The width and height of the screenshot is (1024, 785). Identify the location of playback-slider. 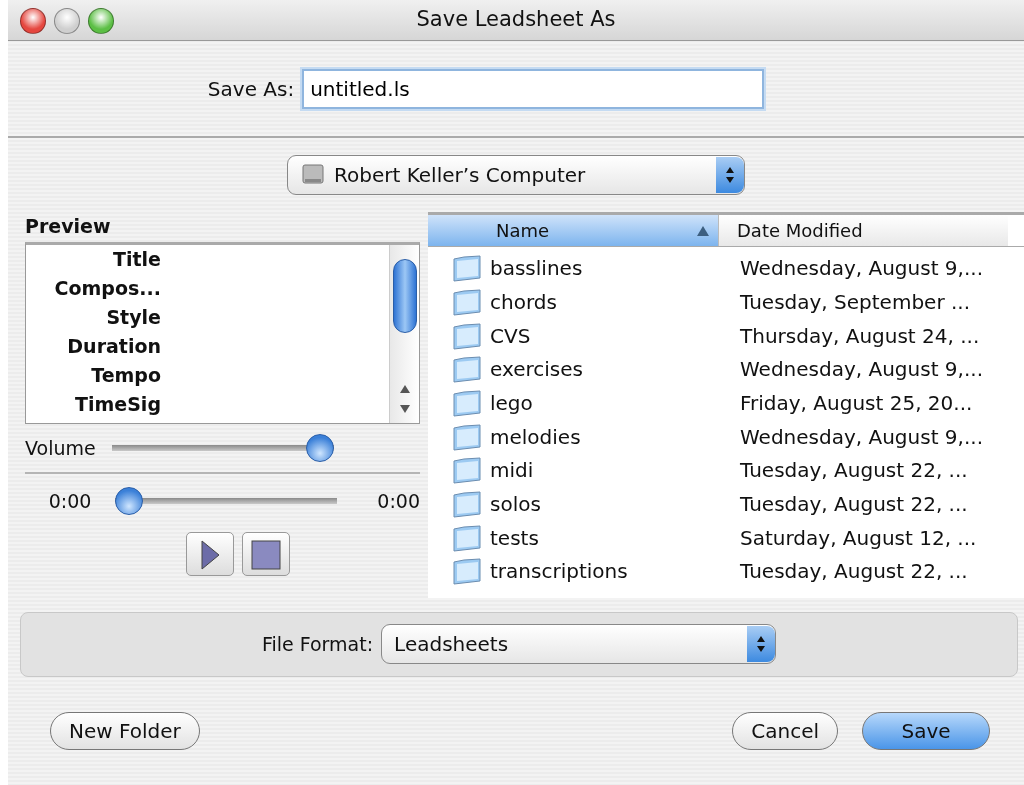
(226, 501).